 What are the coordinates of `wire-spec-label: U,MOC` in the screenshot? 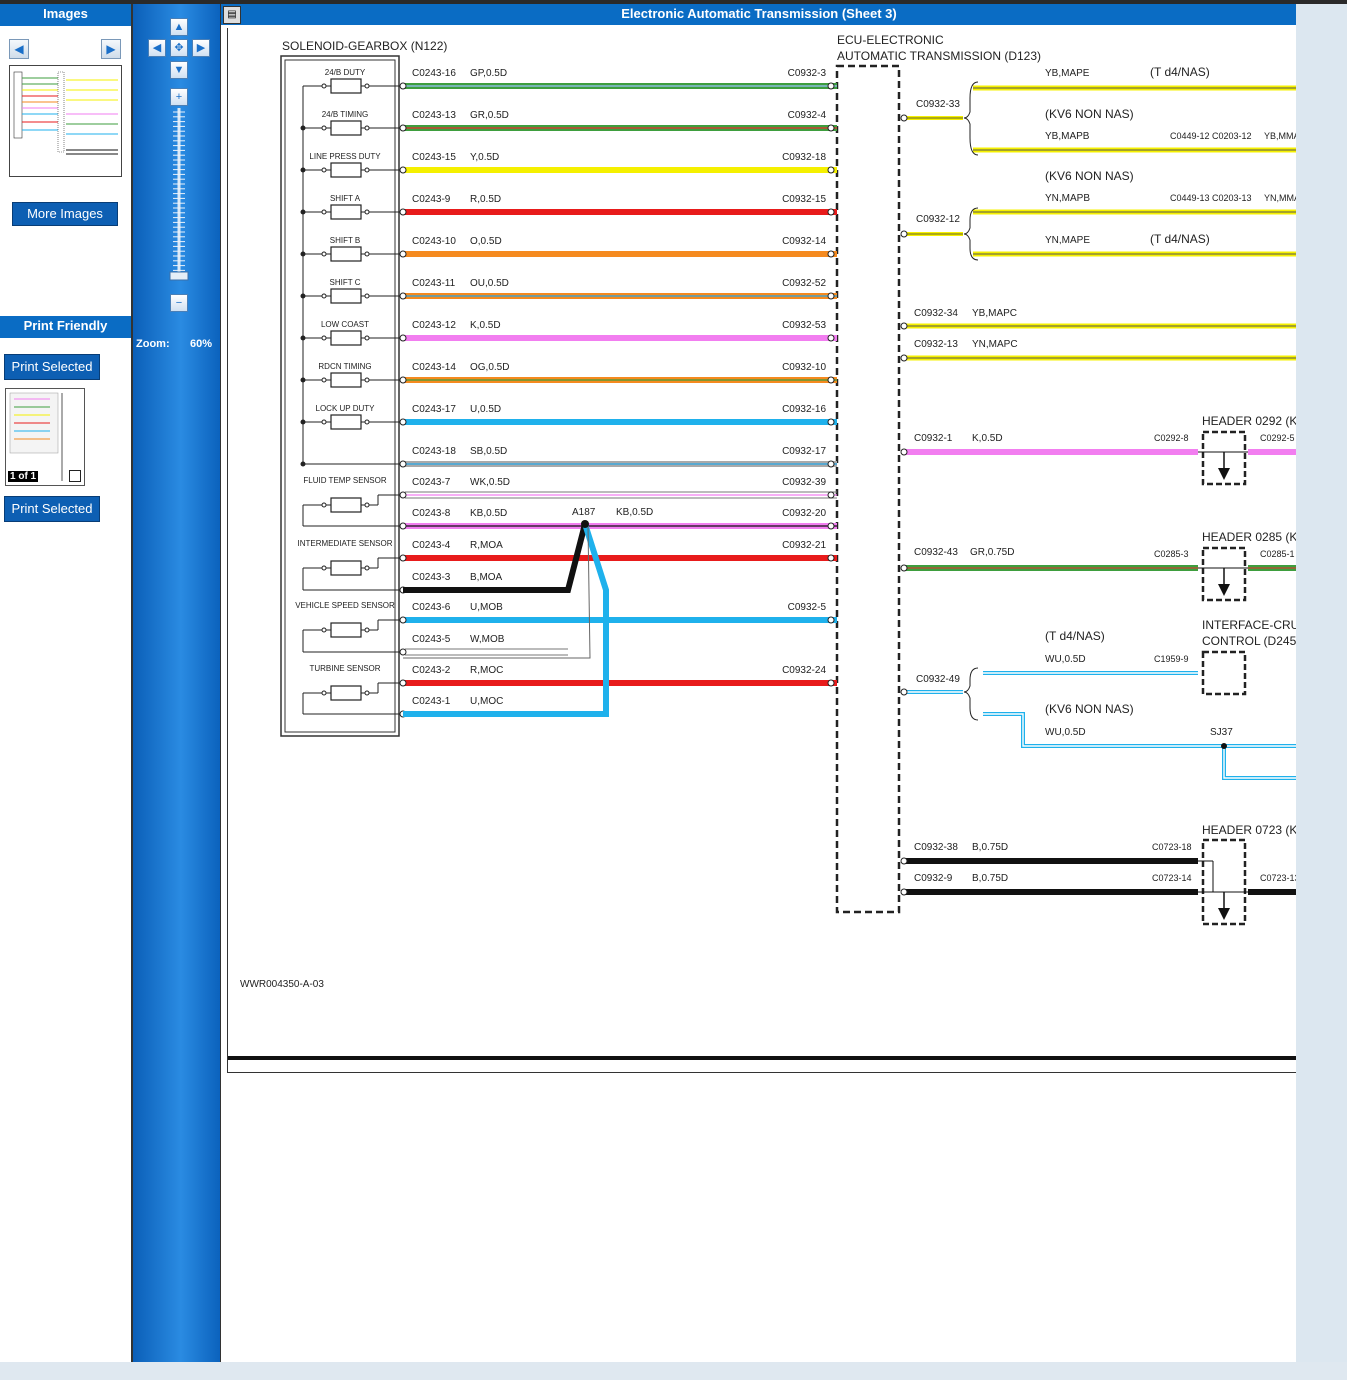 It's located at (486, 701).